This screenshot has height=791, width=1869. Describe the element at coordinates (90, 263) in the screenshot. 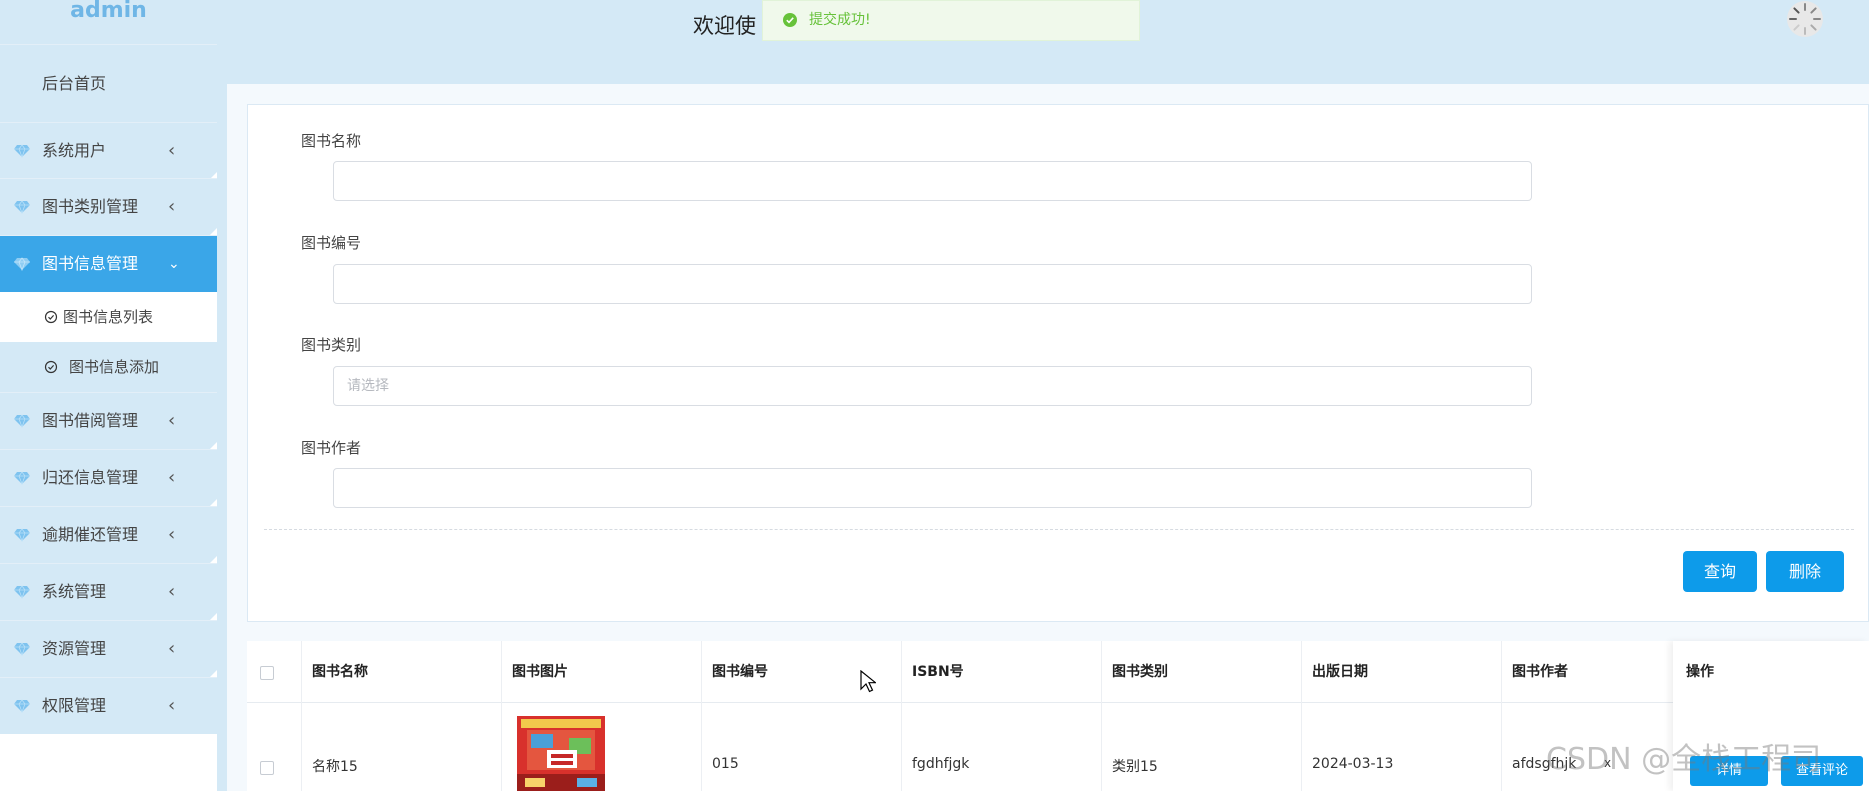

I see `sidebar-item-label: 图书信息管理` at that location.